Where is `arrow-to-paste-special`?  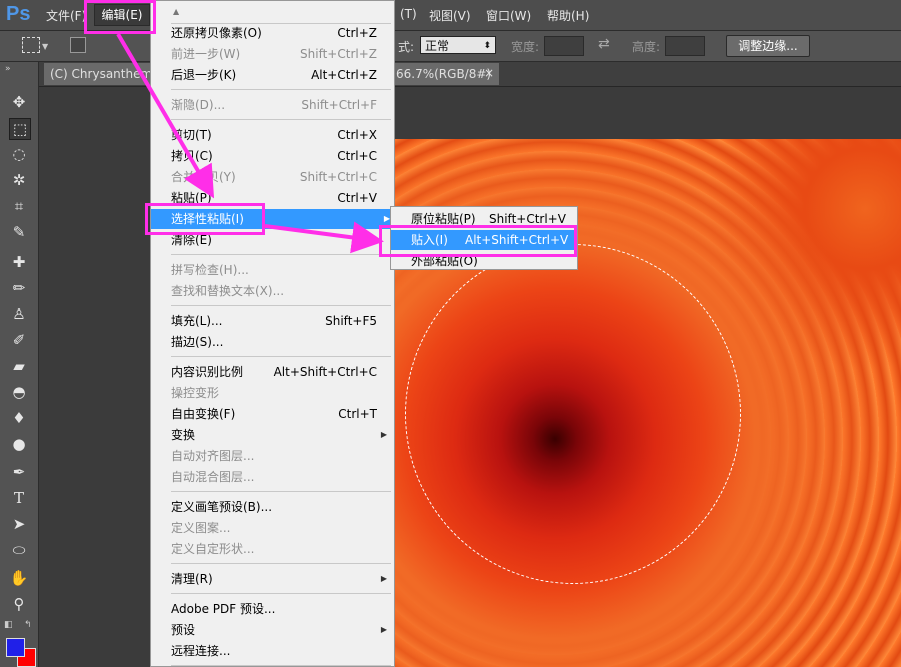 arrow-to-paste-special is located at coordinates (165, 115).